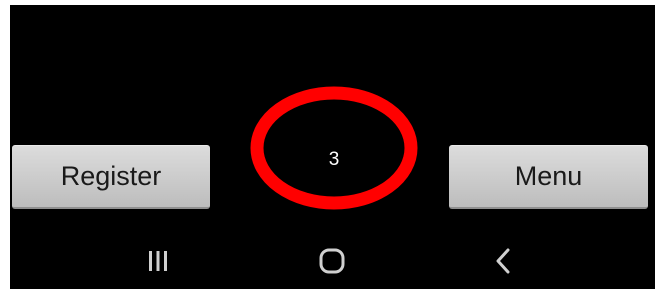 This screenshot has height=294, width=665. I want to click on counter-indicator: 3, so click(334, 148).